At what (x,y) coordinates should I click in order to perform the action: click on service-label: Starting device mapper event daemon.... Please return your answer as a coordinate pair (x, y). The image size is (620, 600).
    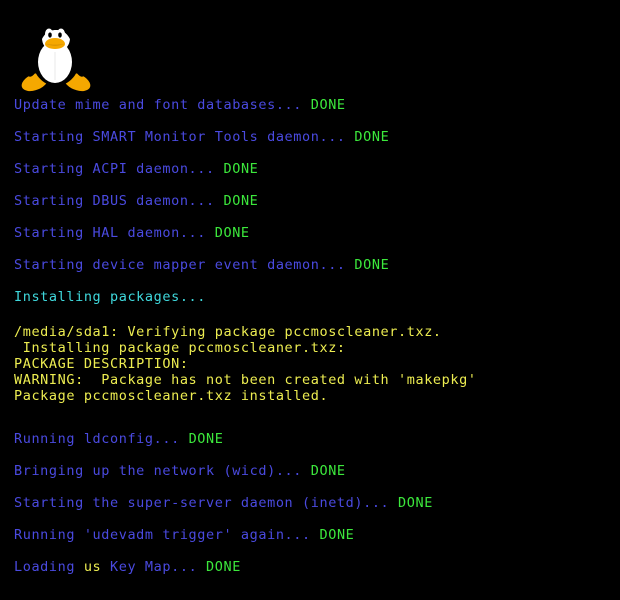
    Looking at the image, I should click on (180, 265).